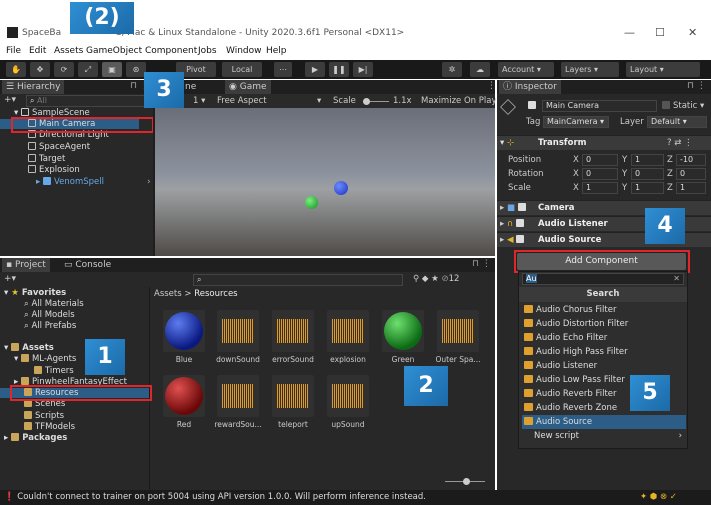  I want to click on breadcrumb-resources: Resources, so click(215, 294).